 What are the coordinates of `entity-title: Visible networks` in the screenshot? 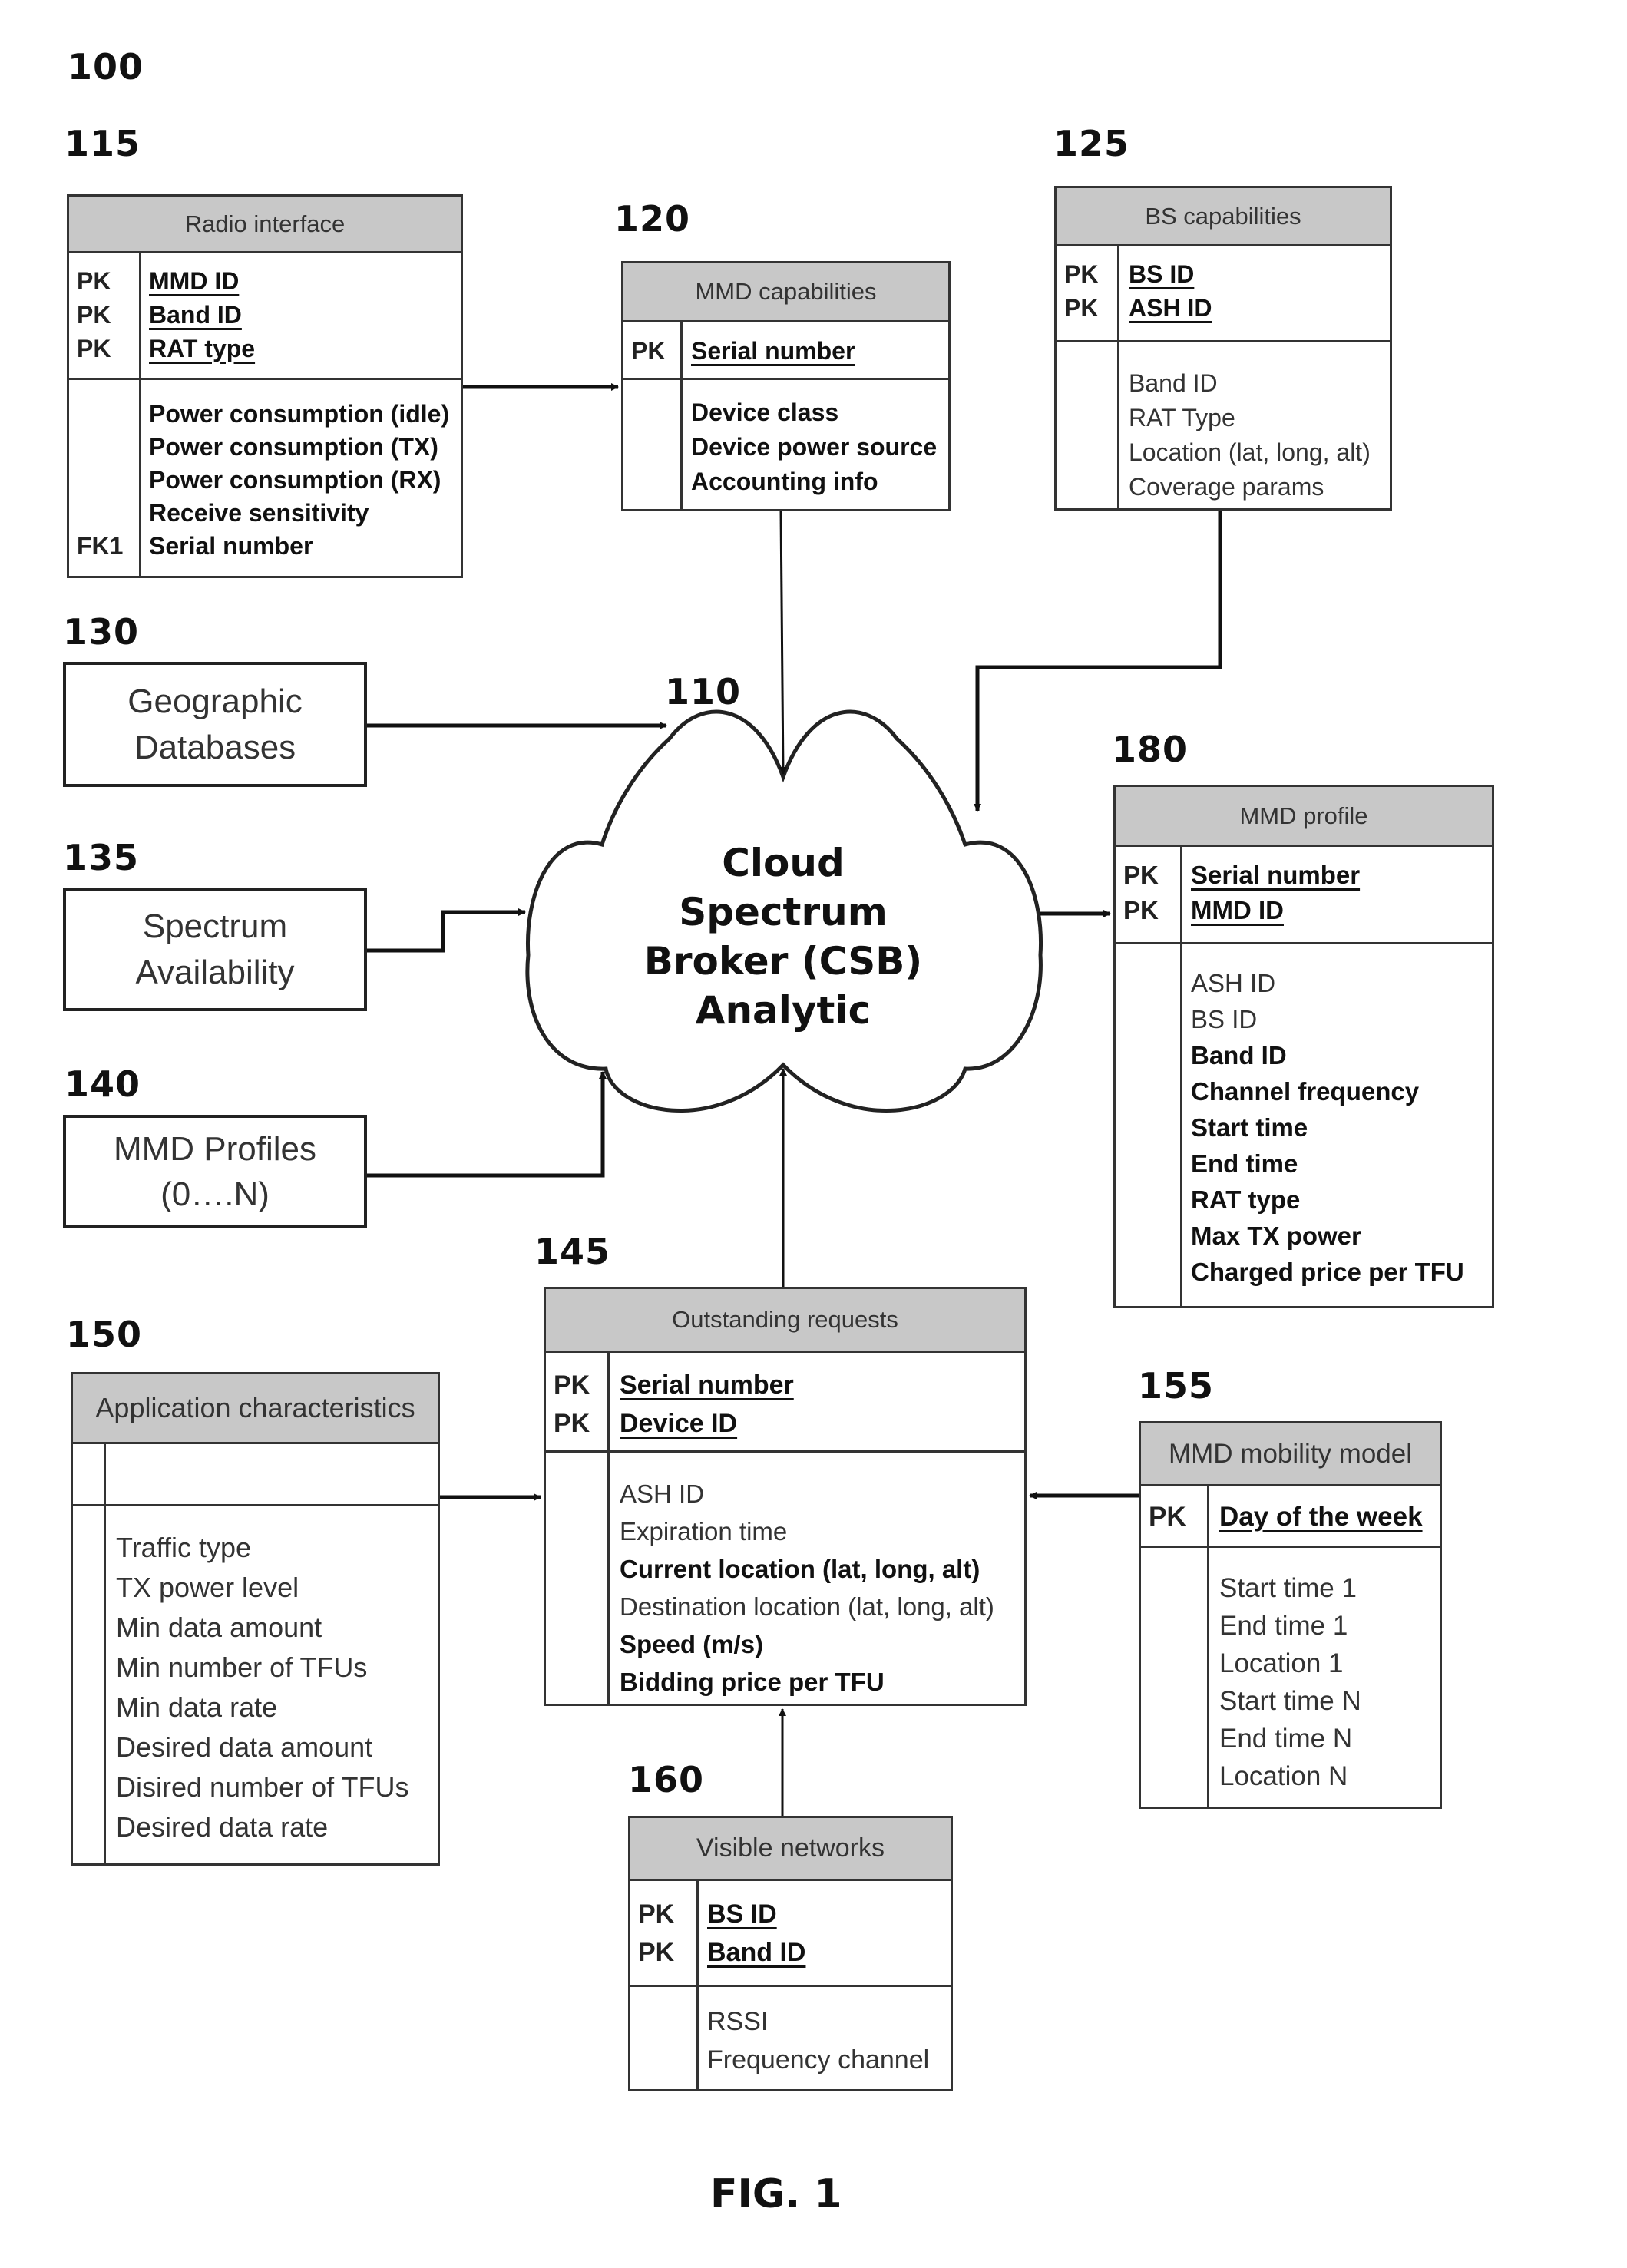 It's located at (791, 1849).